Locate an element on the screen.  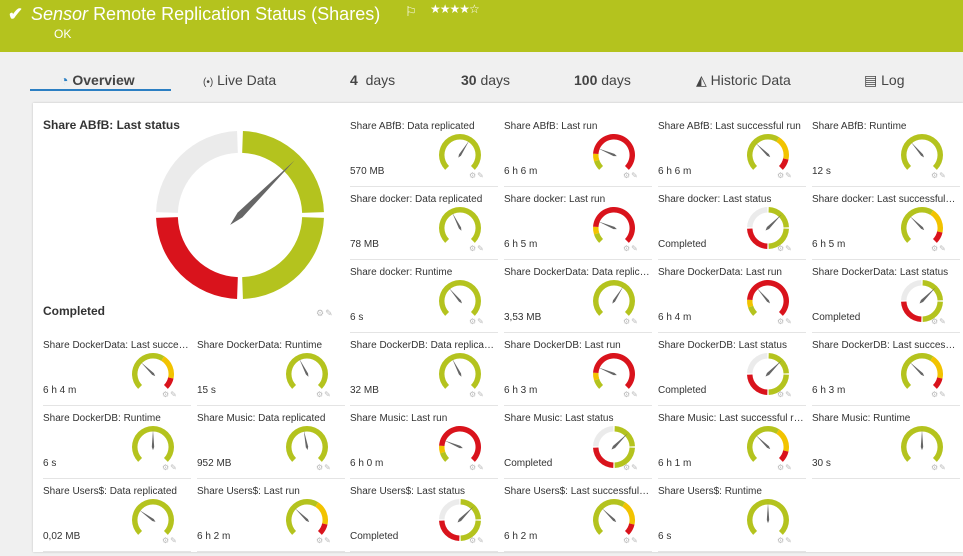
gauge-tile: Share Music: Runtime 30 s ⚙✎ is located at coordinates (886, 444).